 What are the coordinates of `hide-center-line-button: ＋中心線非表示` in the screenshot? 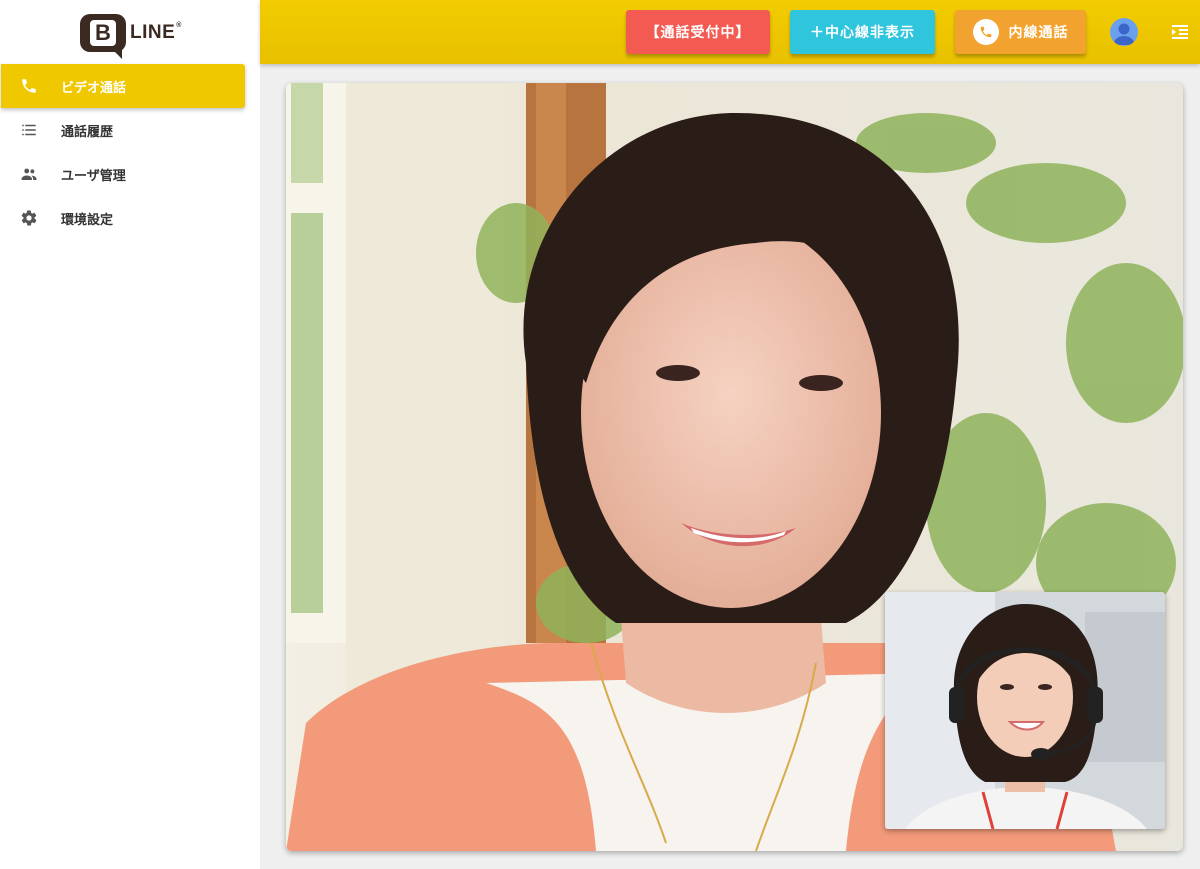 It's located at (862, 32).